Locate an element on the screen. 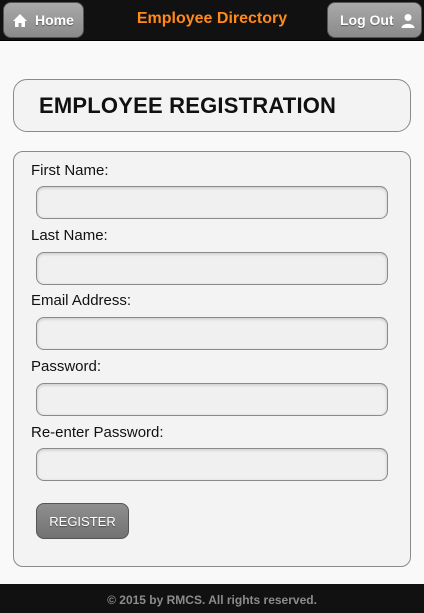  logout-button-label: Log Out is located at coordinates (367, 20).